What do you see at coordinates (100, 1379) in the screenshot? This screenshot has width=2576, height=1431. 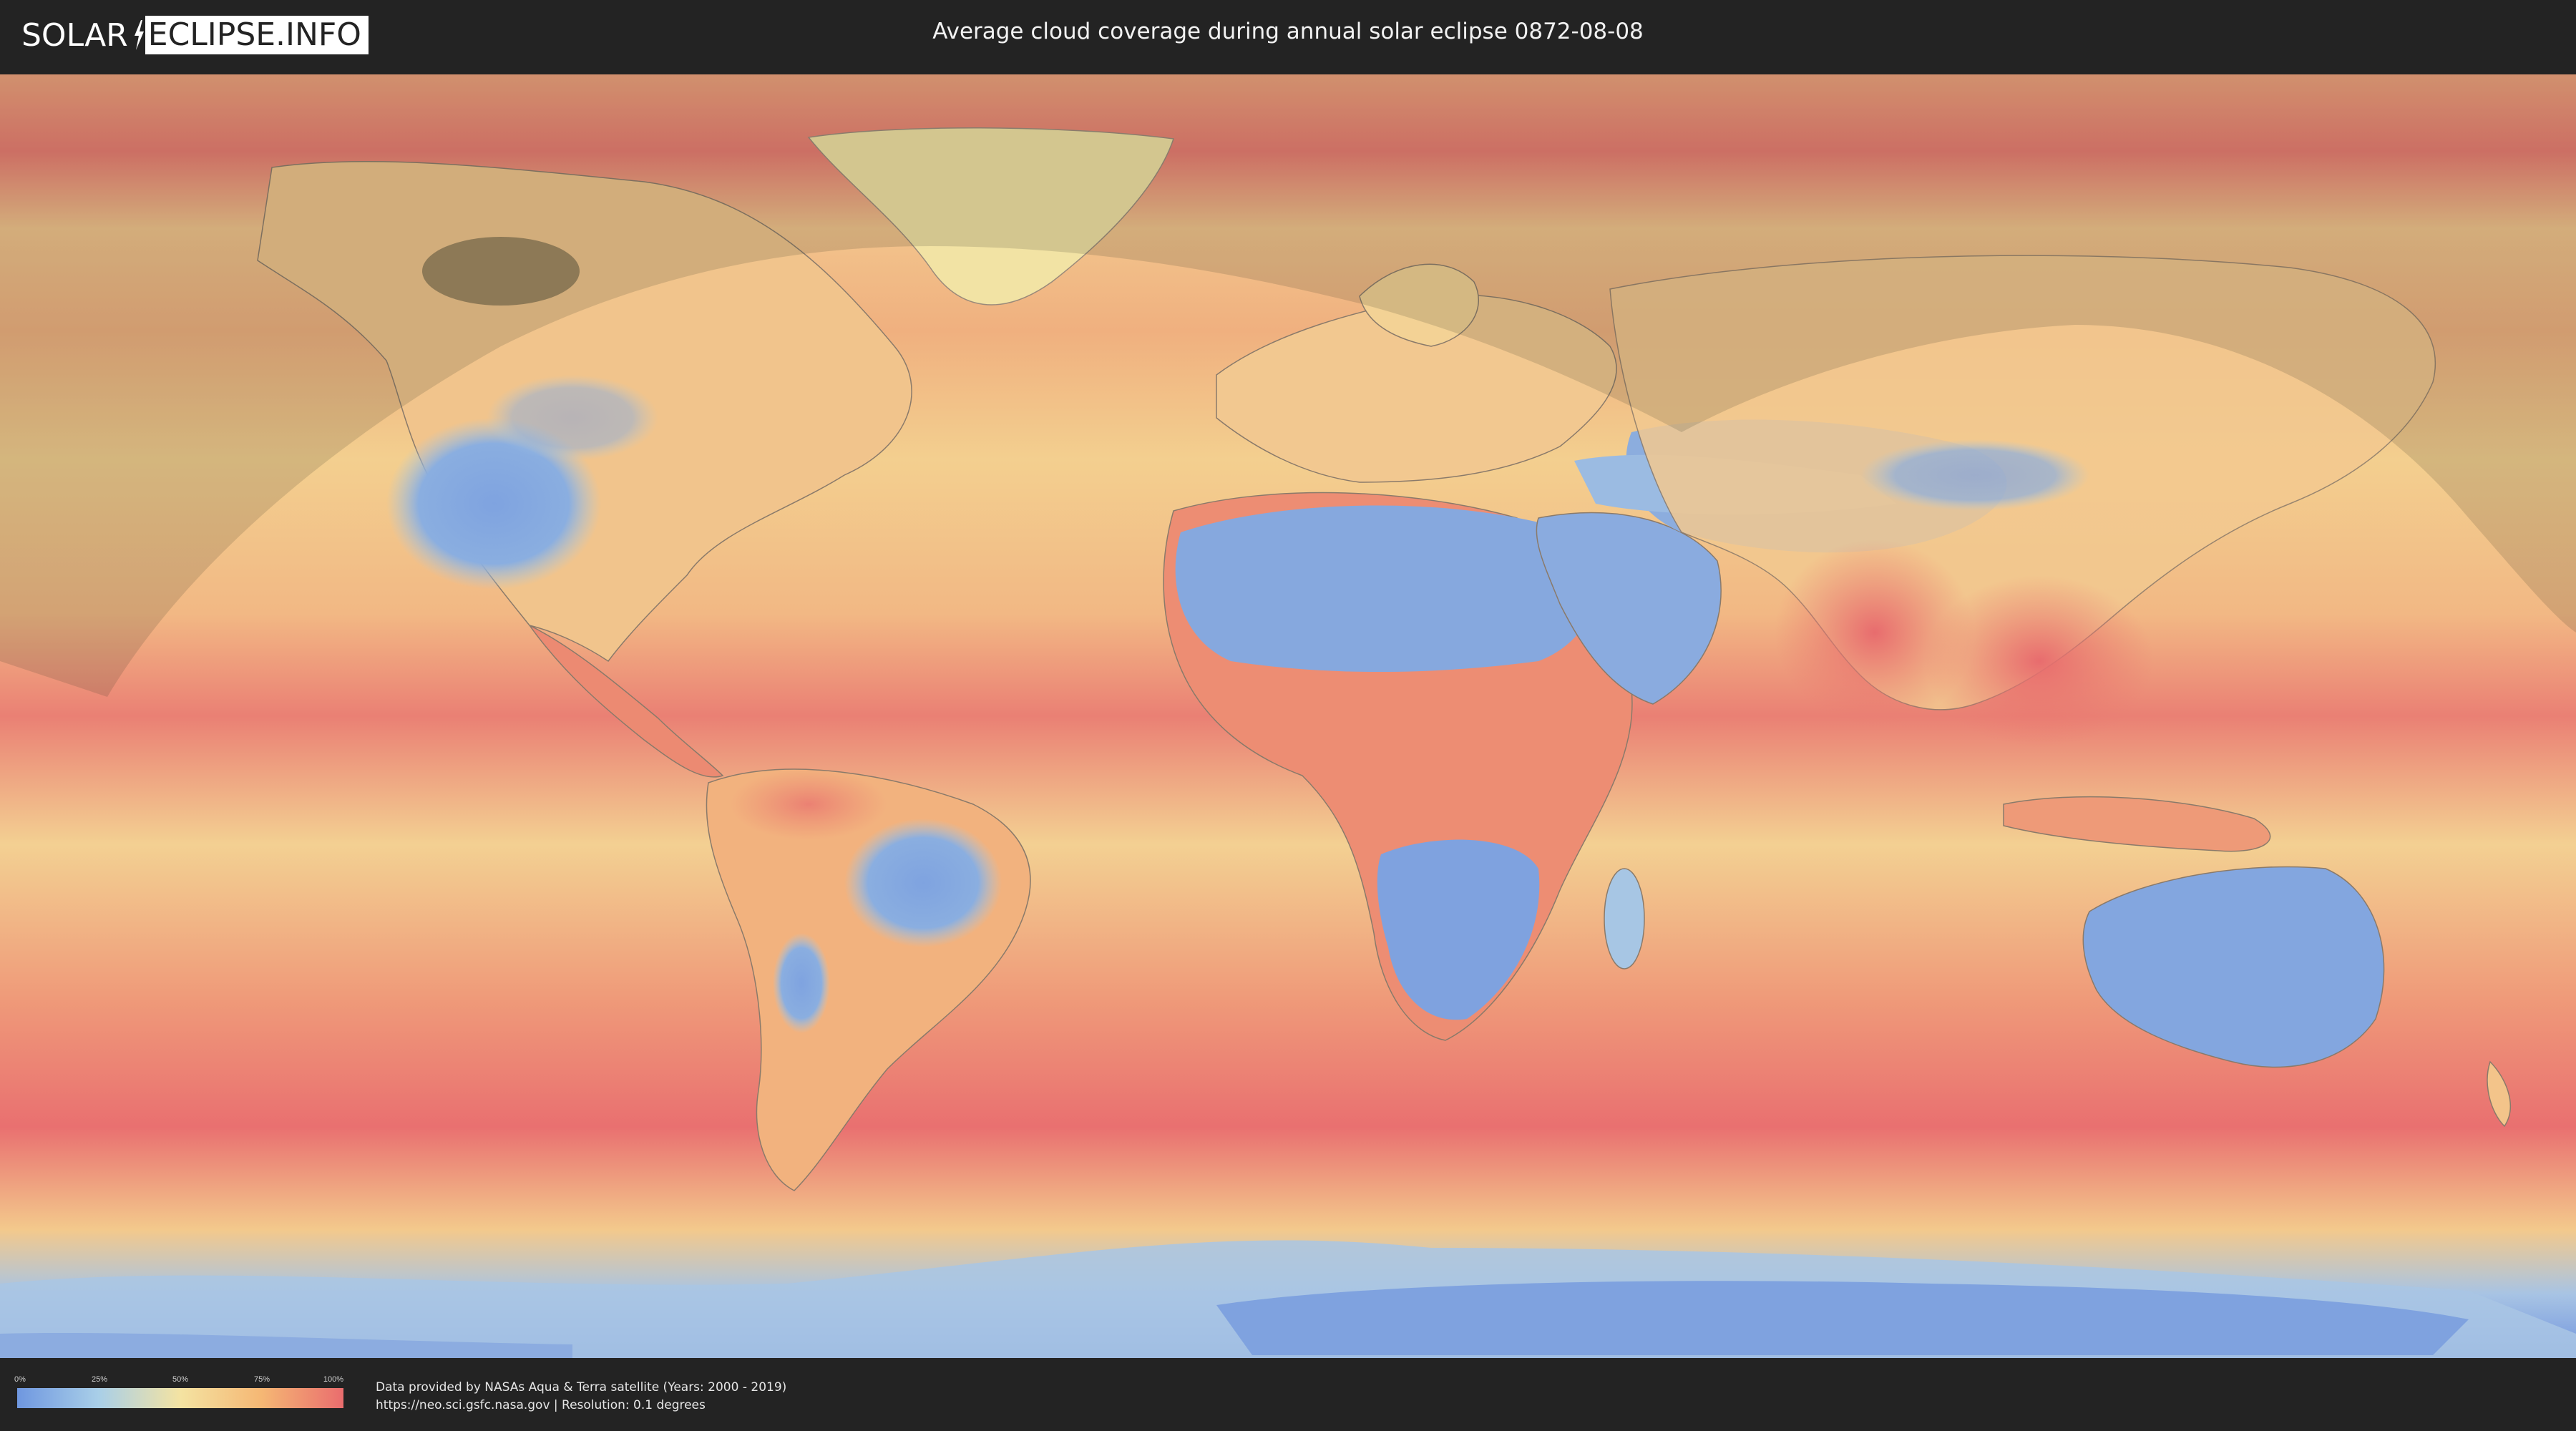 I see `legend-tick-25: 25%` at bounding box center [100, 1379].